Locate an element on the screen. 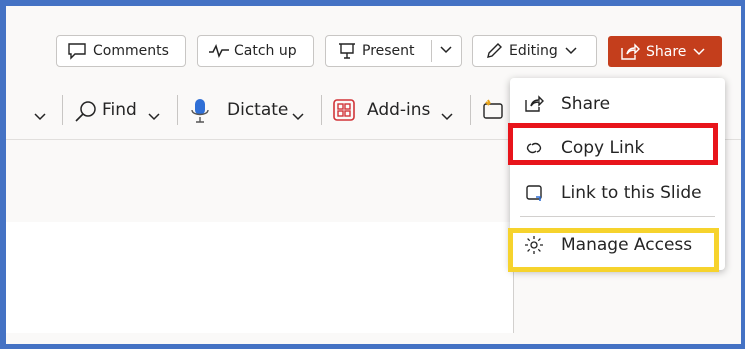 The height and width of the screenshot is (349, 745). share-button: Share is located at coordinates (665, 51).